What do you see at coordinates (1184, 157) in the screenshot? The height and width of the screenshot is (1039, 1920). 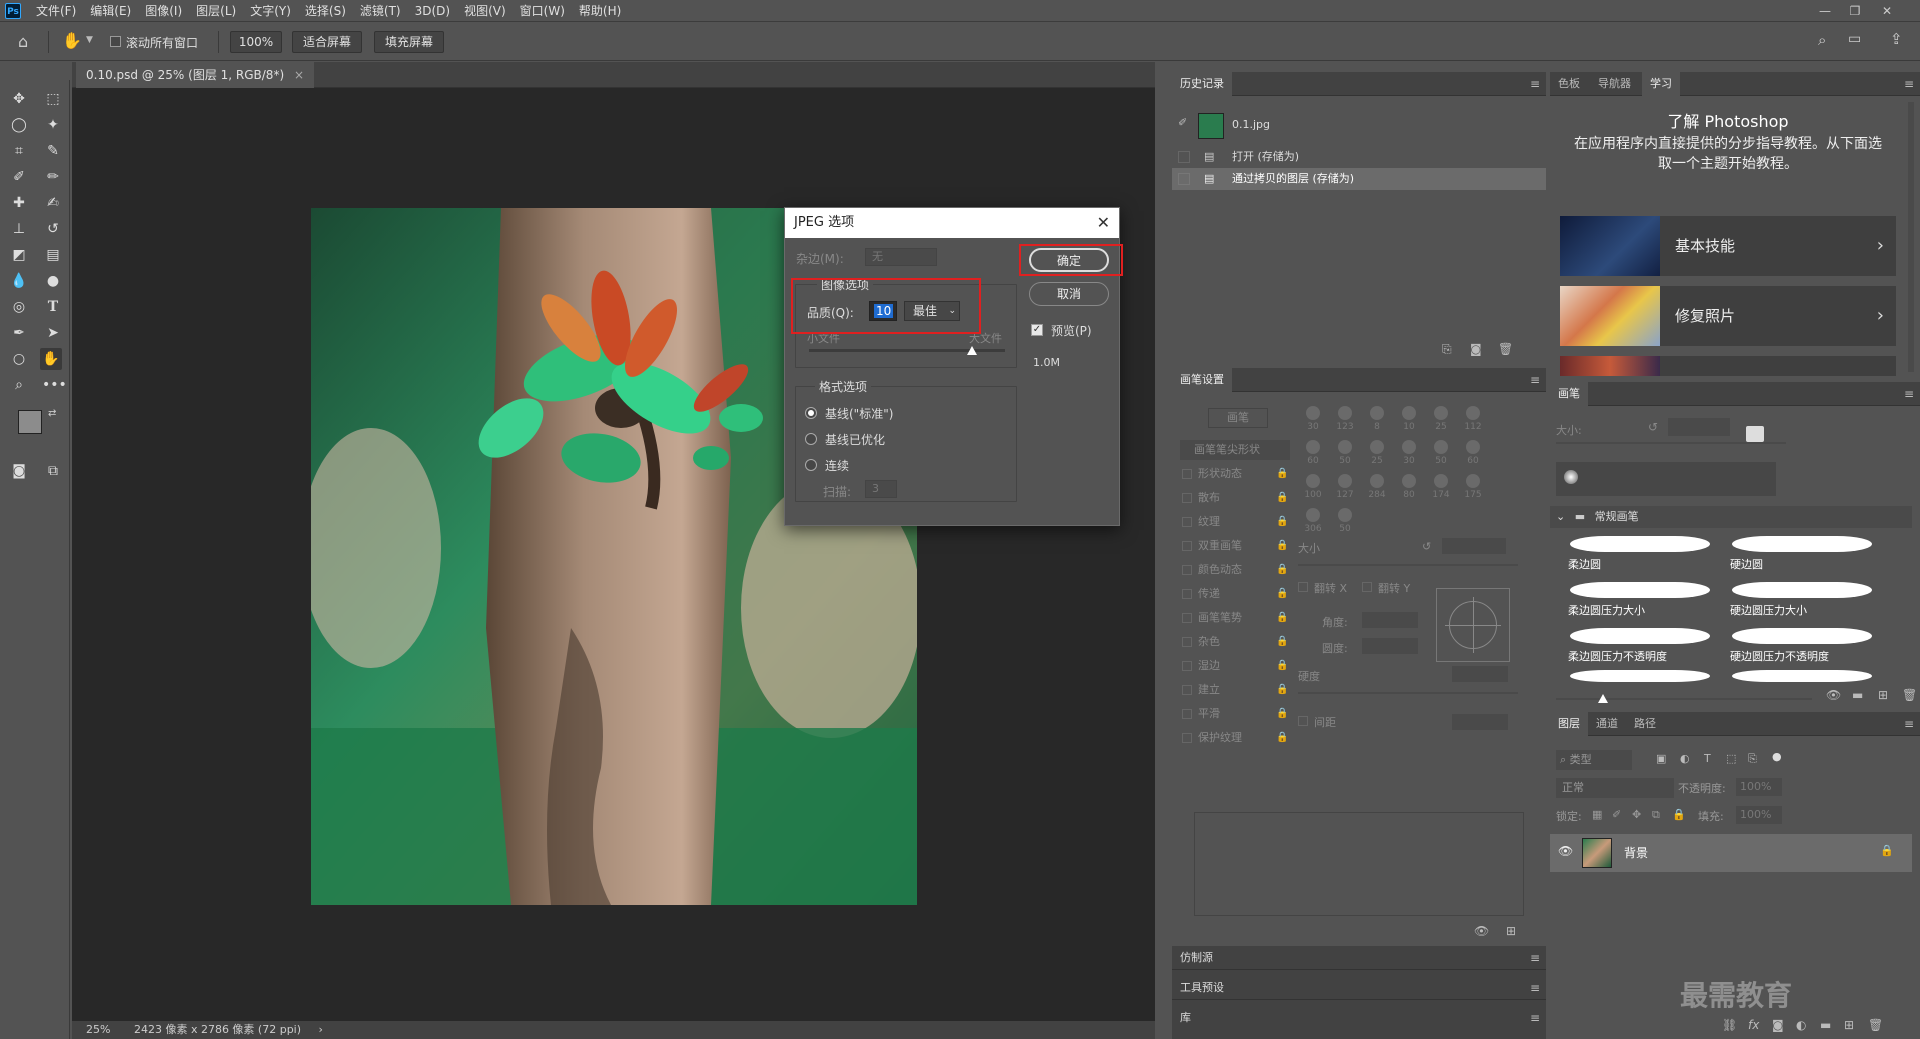 I see `history-source-checkbox` at bounding box center [1184, 157].